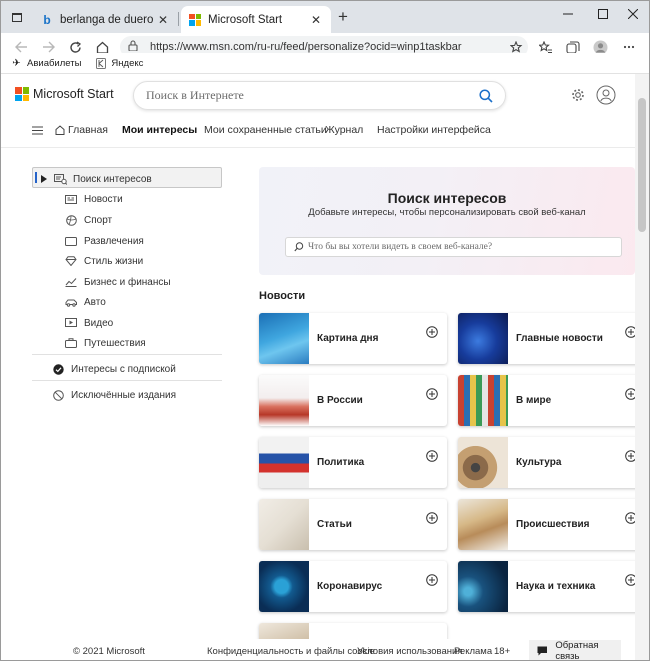 This screenshot has height=661, width=650. Describe the element at coordinates (127, 63) in the screenshot. I see `favorite-label: Яндекс` at that location.